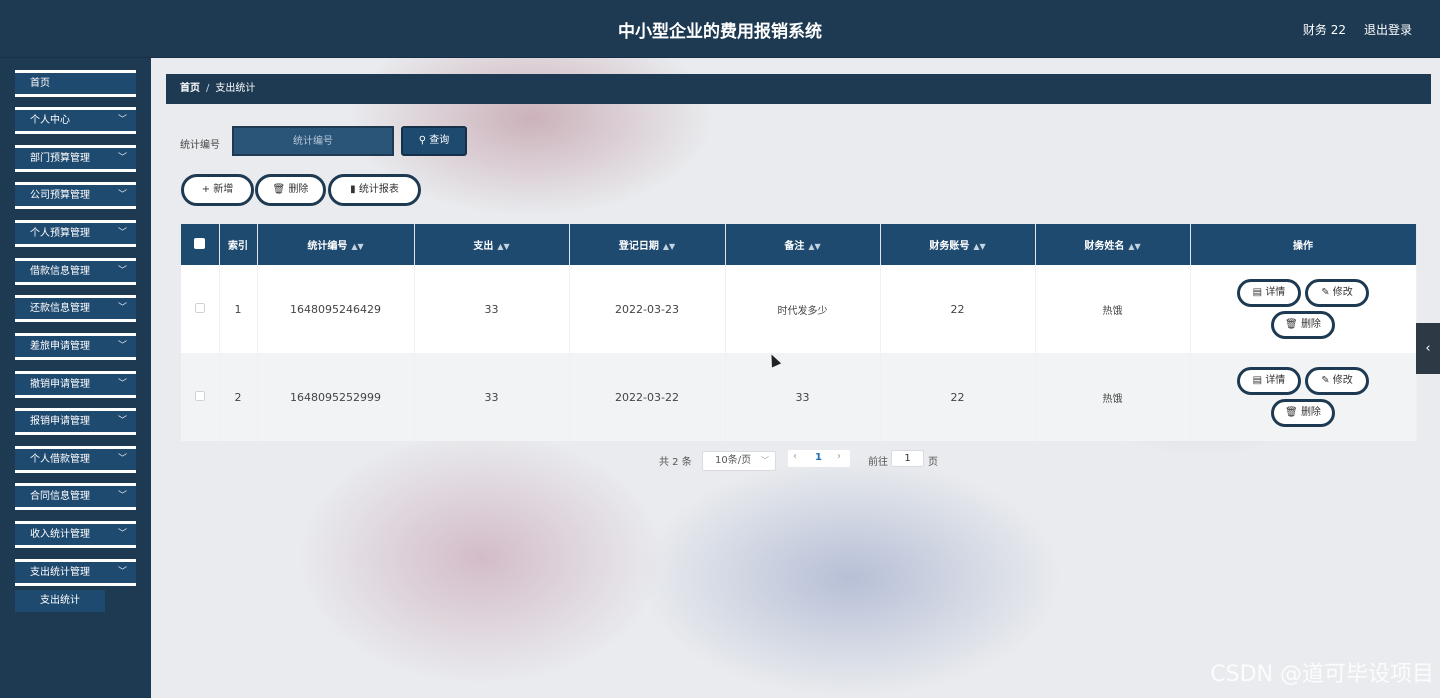 This screenshot has height=698, width=1440. I want to click on add-button: + 新增, so click(217, 190).